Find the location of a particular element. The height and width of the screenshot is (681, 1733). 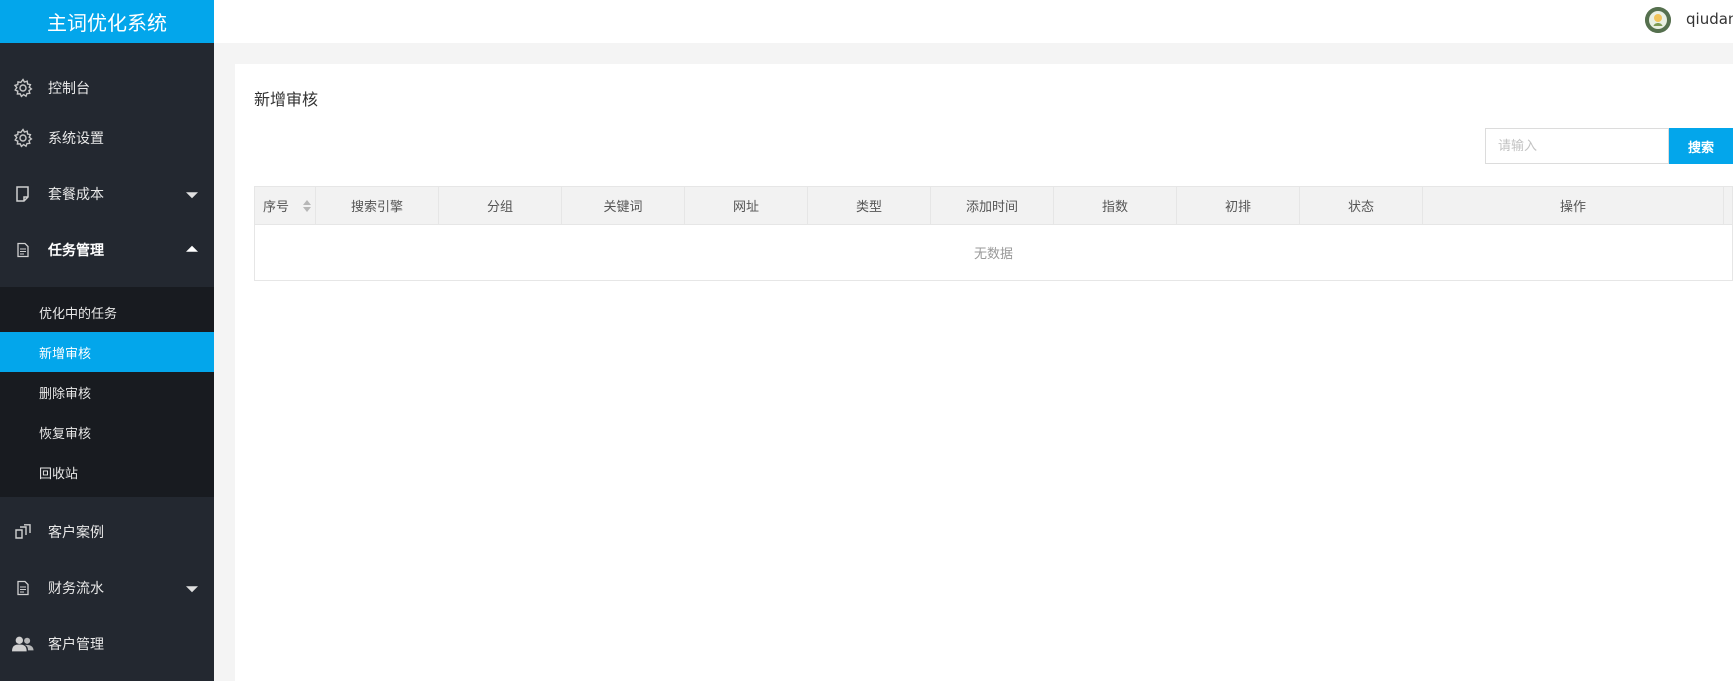

submenu-item-label: 删除审核 is located at coordinates (65, 394).